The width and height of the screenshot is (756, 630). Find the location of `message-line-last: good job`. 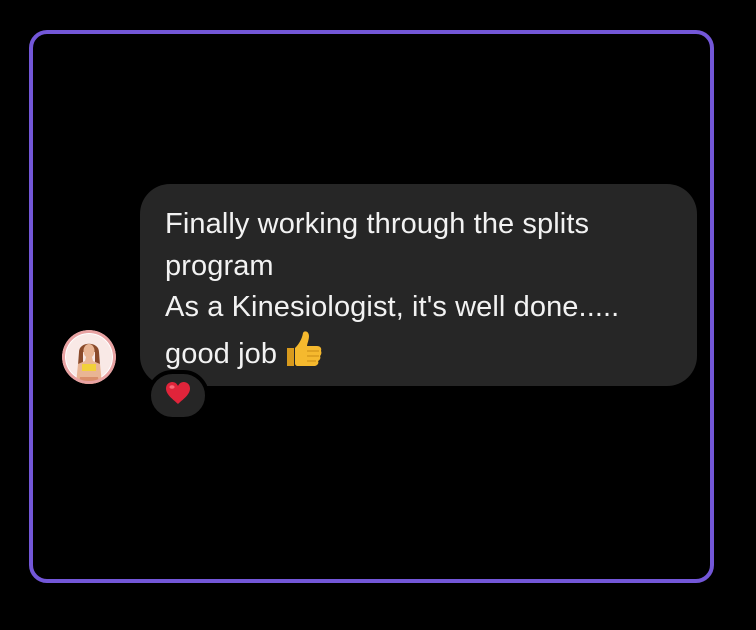

message-line-last: good job is located at coordinates (419, 355).